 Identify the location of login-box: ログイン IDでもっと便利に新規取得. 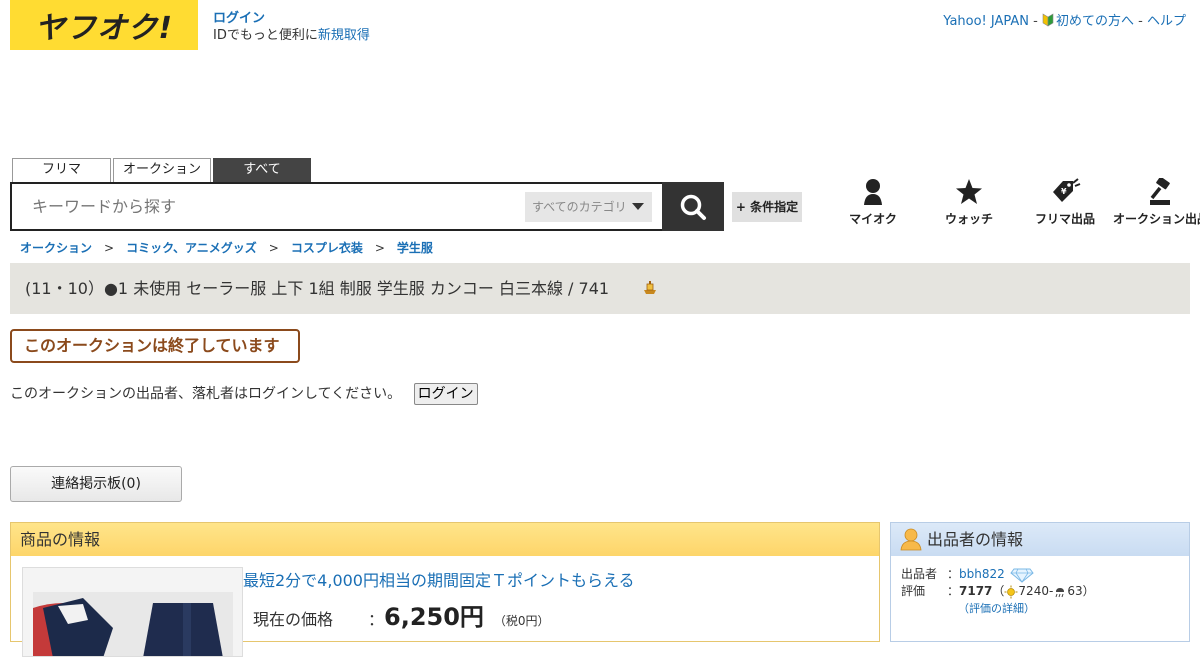
(291, 27).